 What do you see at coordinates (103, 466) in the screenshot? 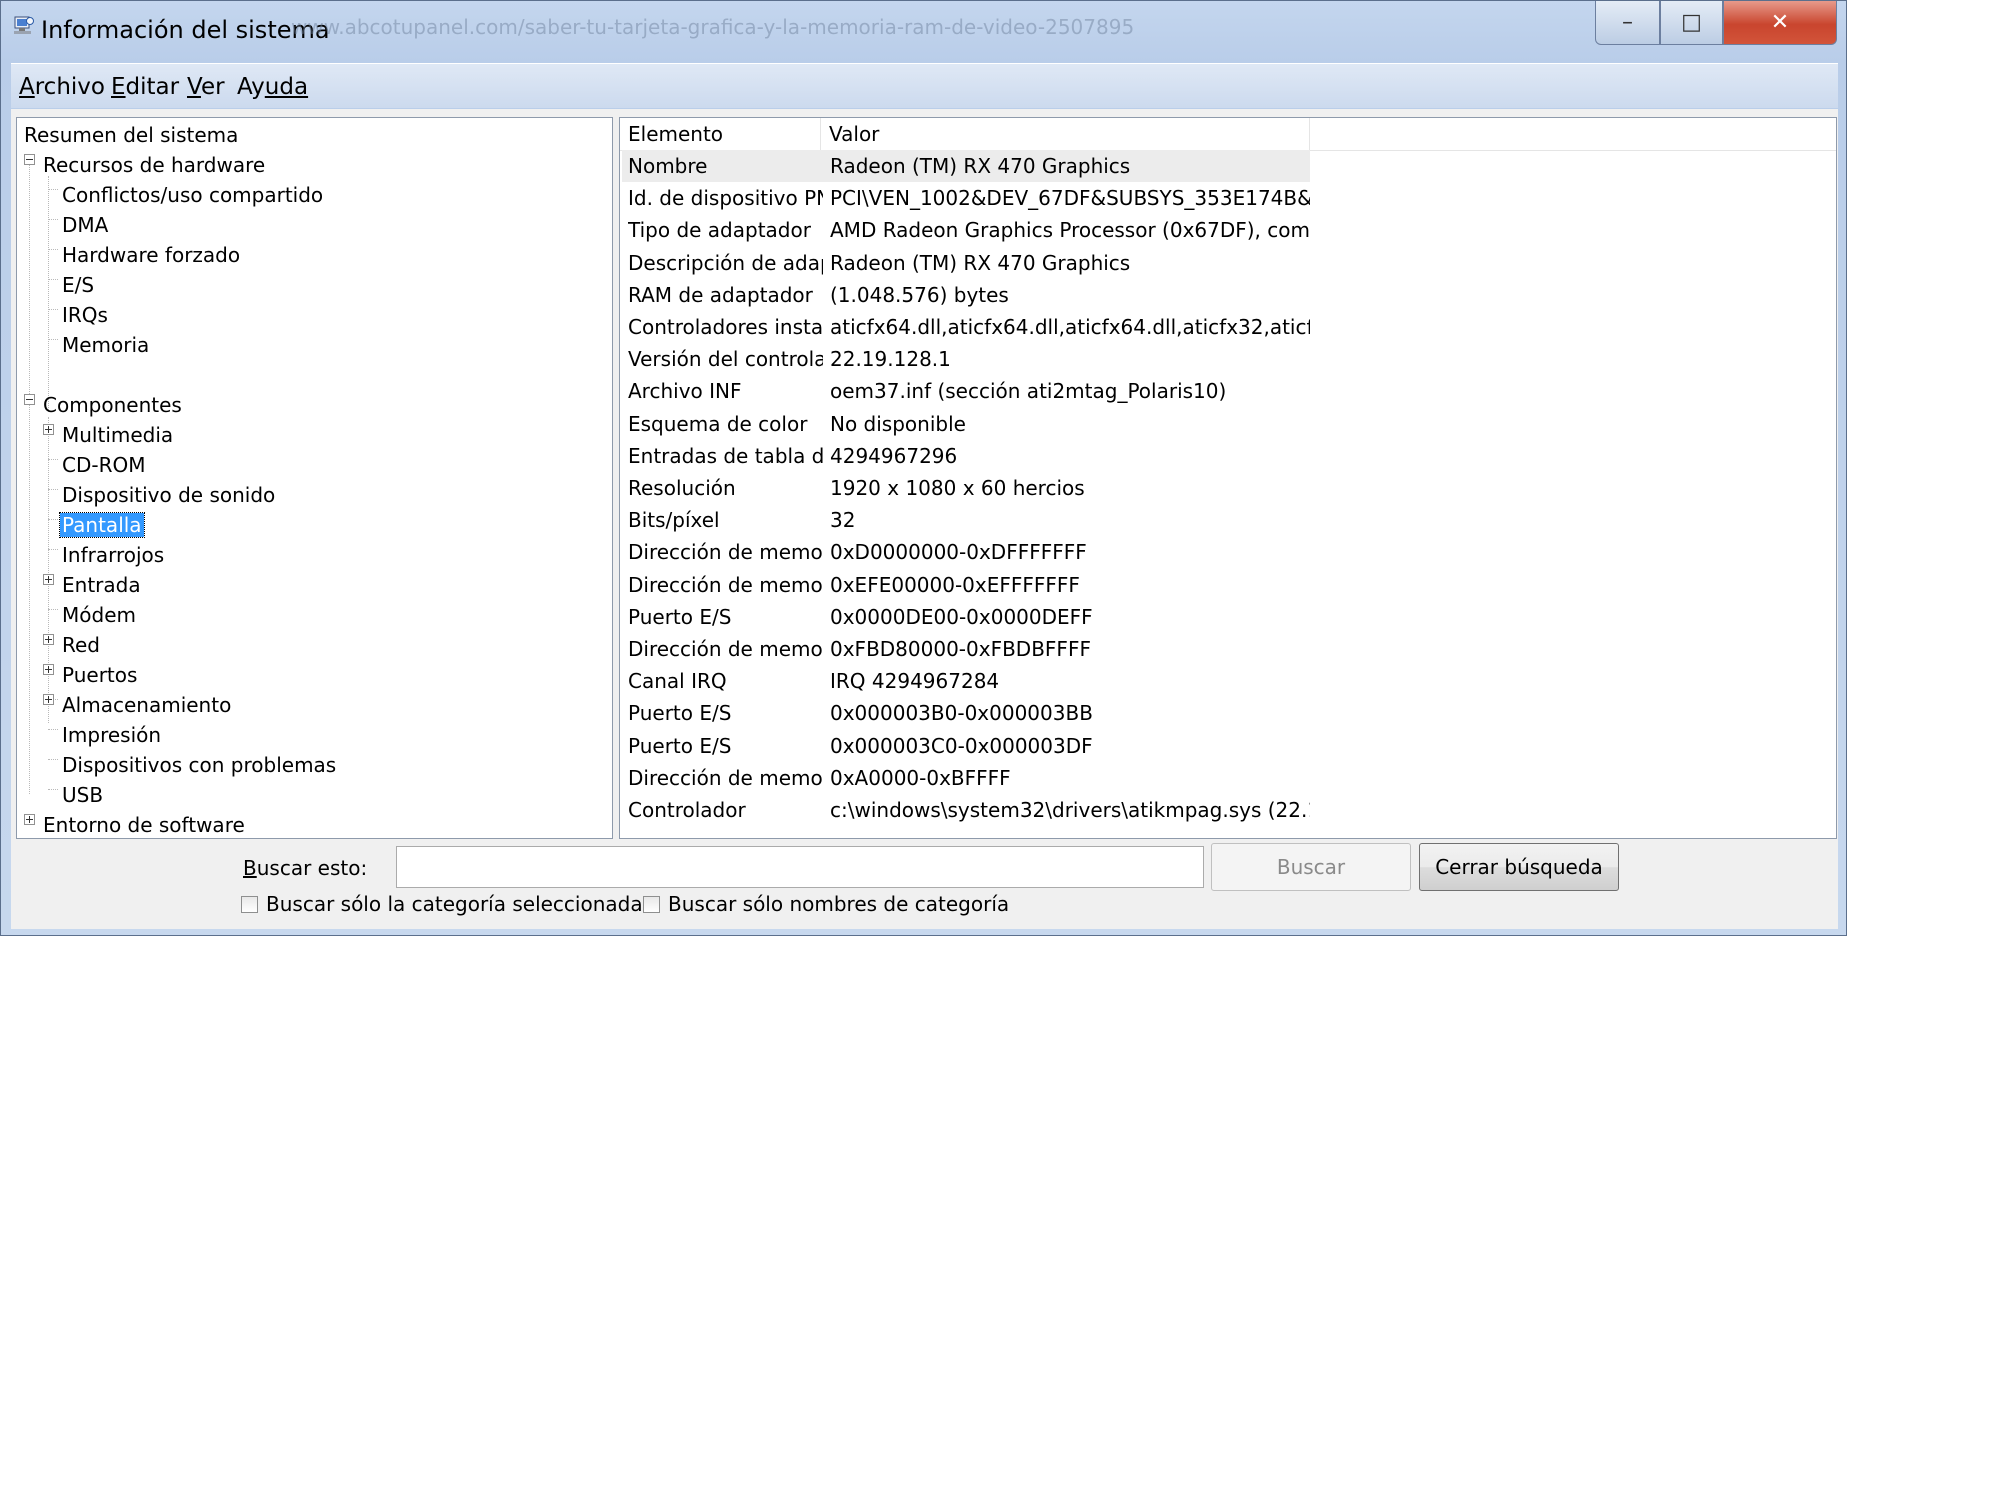
I see `tree-item-cdrom: CD-ROM` at bounding box center [103, 466].